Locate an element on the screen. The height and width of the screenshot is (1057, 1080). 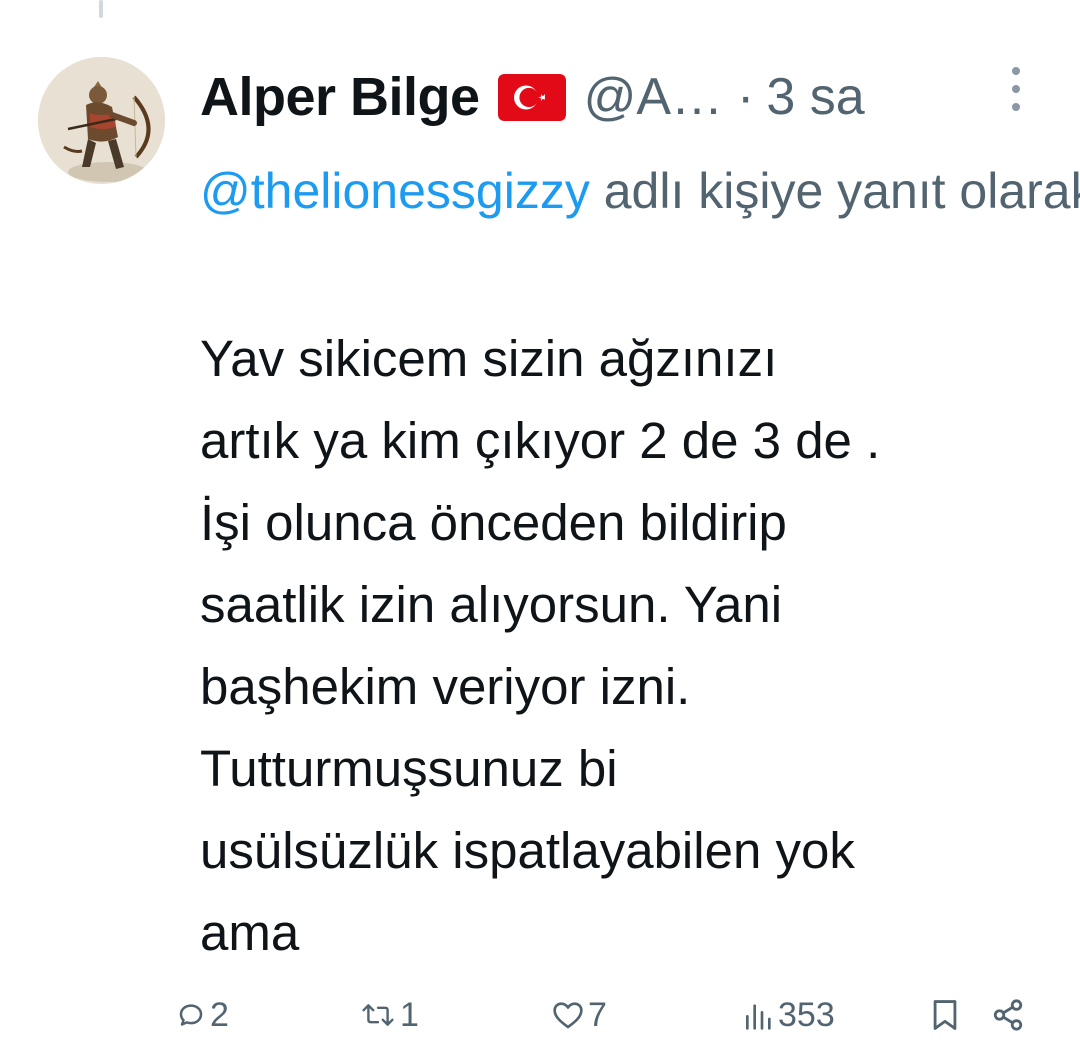
views-icon is located at coordinates (758, 1017).